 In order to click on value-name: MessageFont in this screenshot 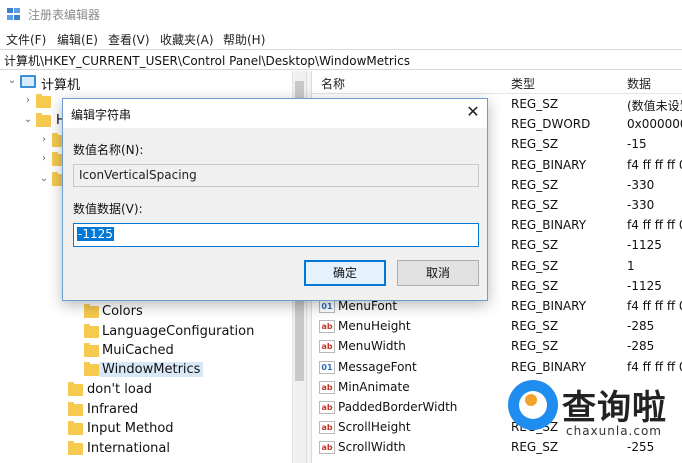, I will do `click(377, 366)`.